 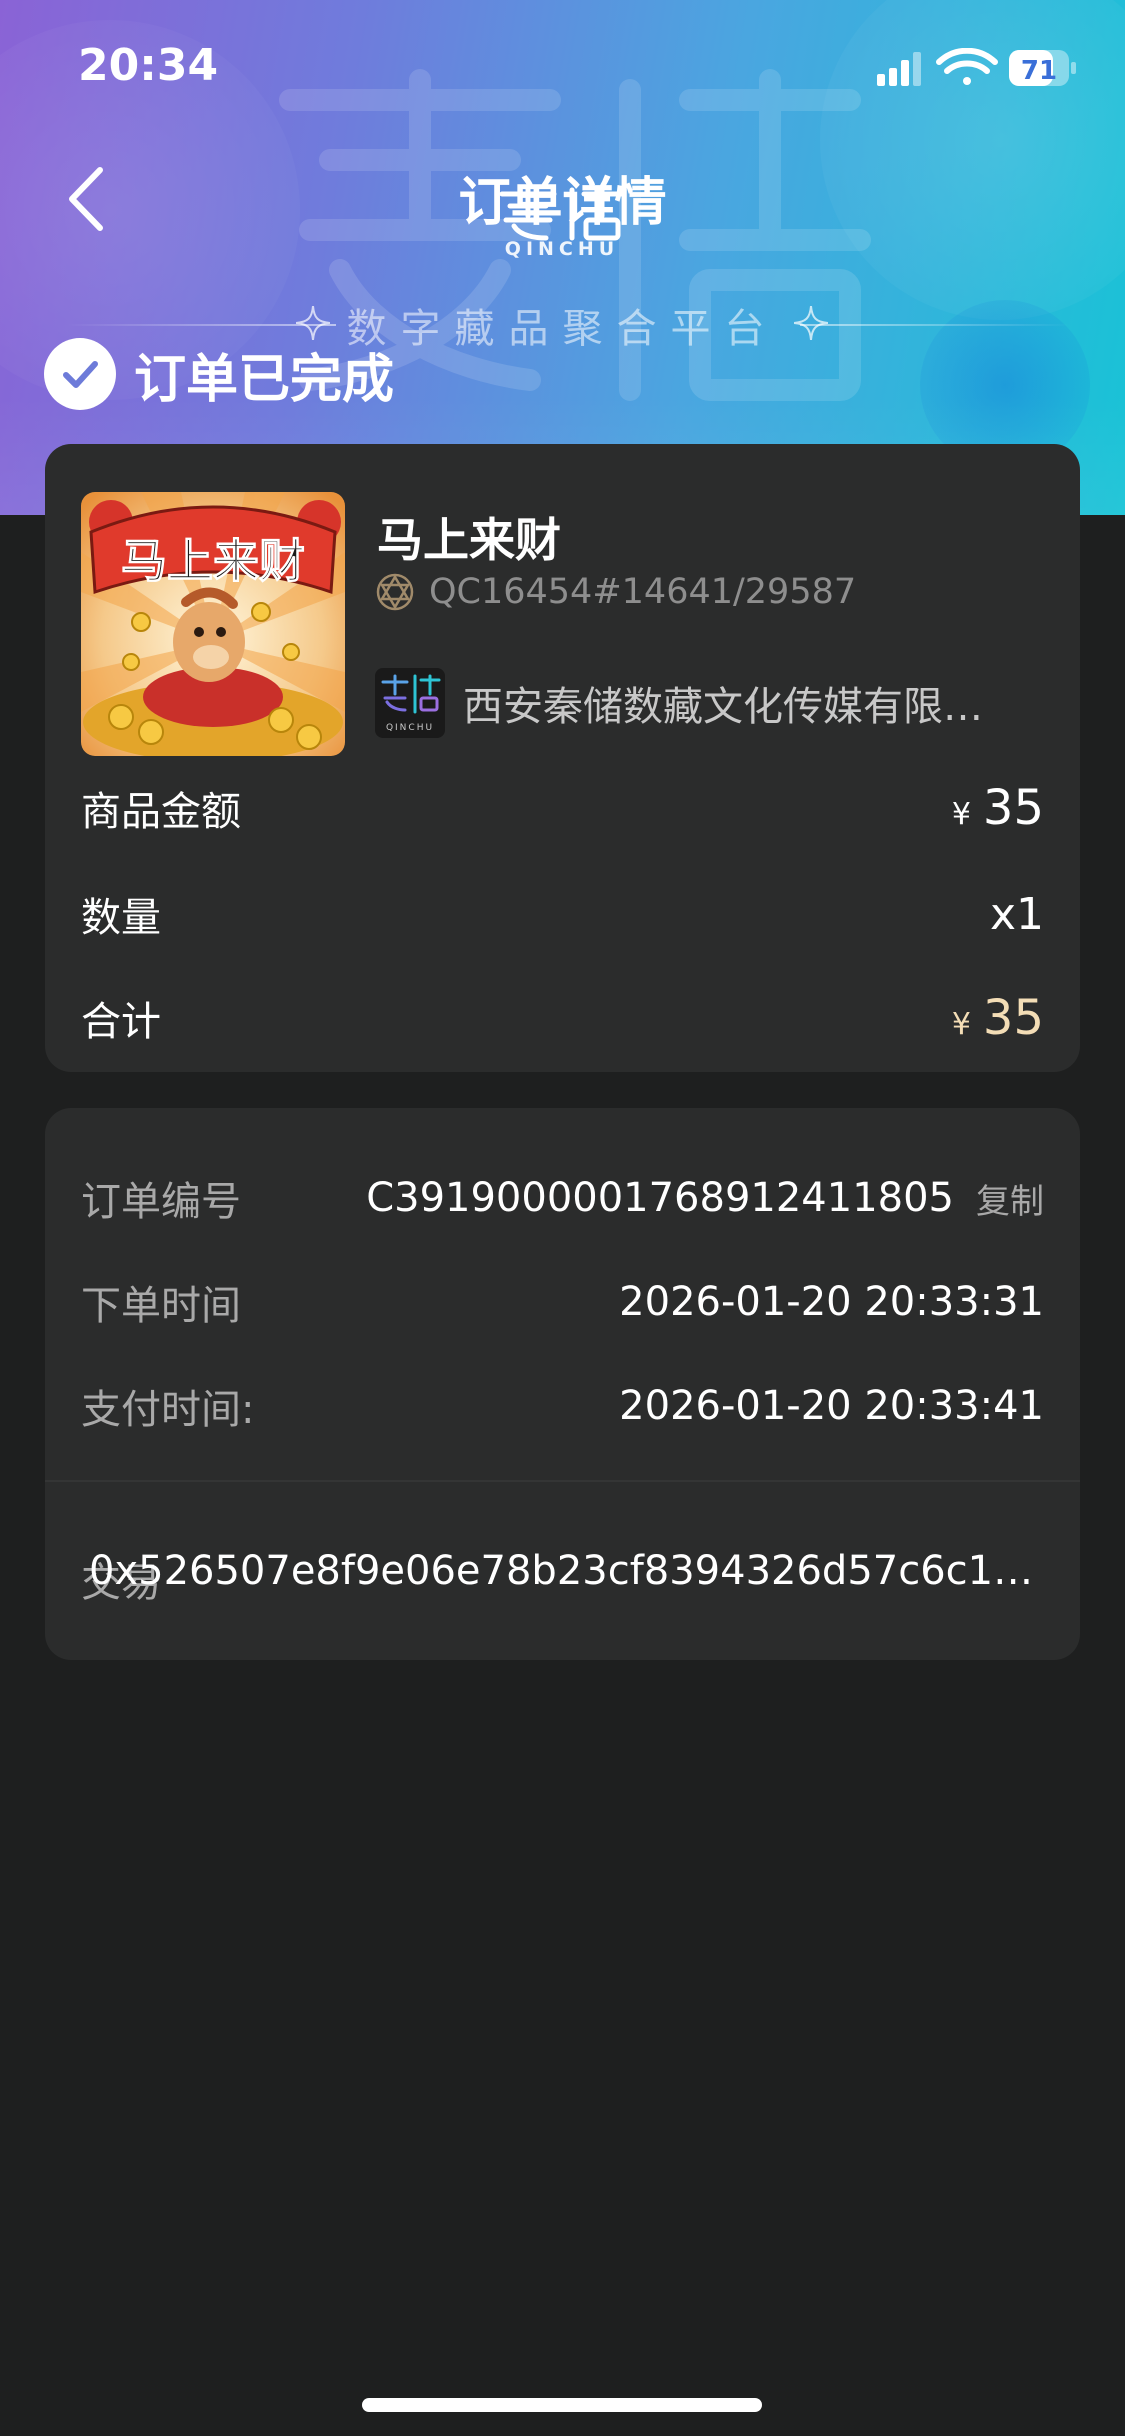 I want to click on order-number-value-wrap: C391900000176891241180​5 复制, so click(x=705, y=1198).